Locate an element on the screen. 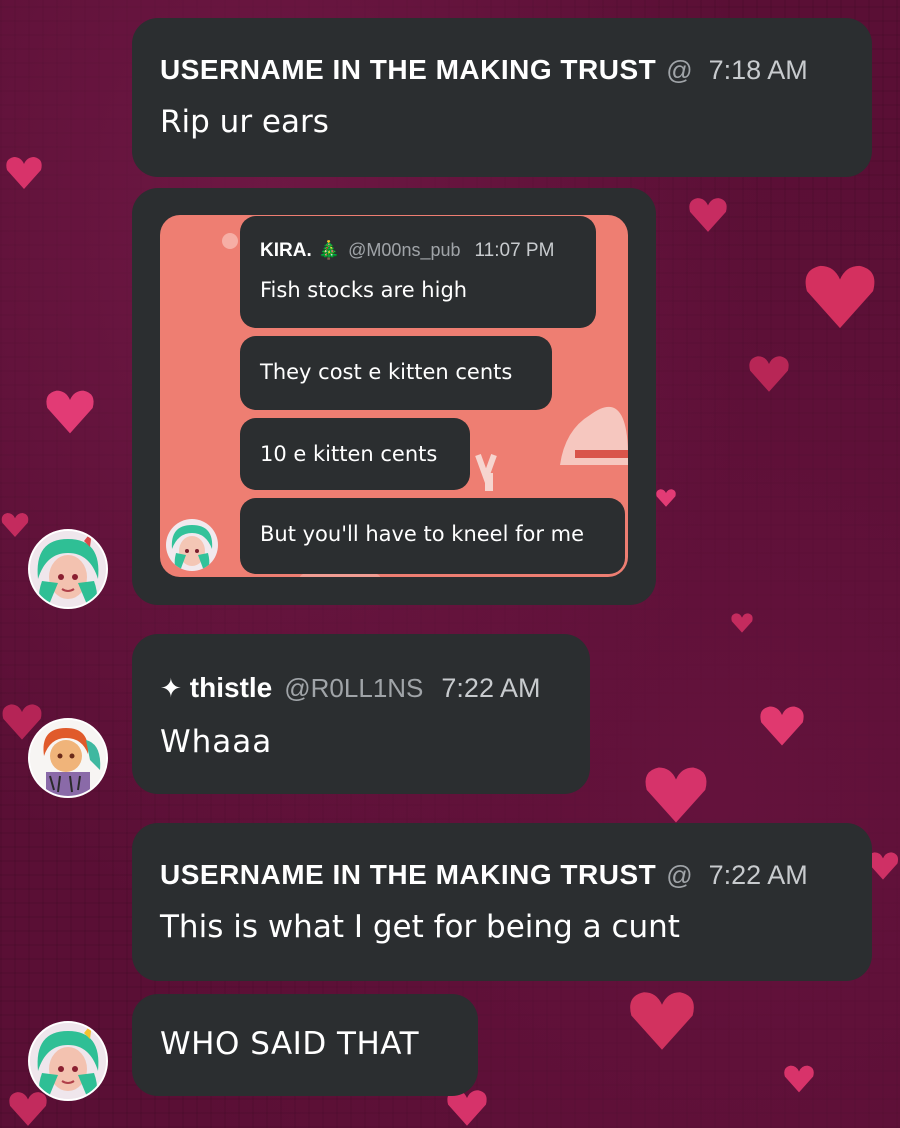  embed-line: Fish stocks are high is located at coordinates (364, 290).